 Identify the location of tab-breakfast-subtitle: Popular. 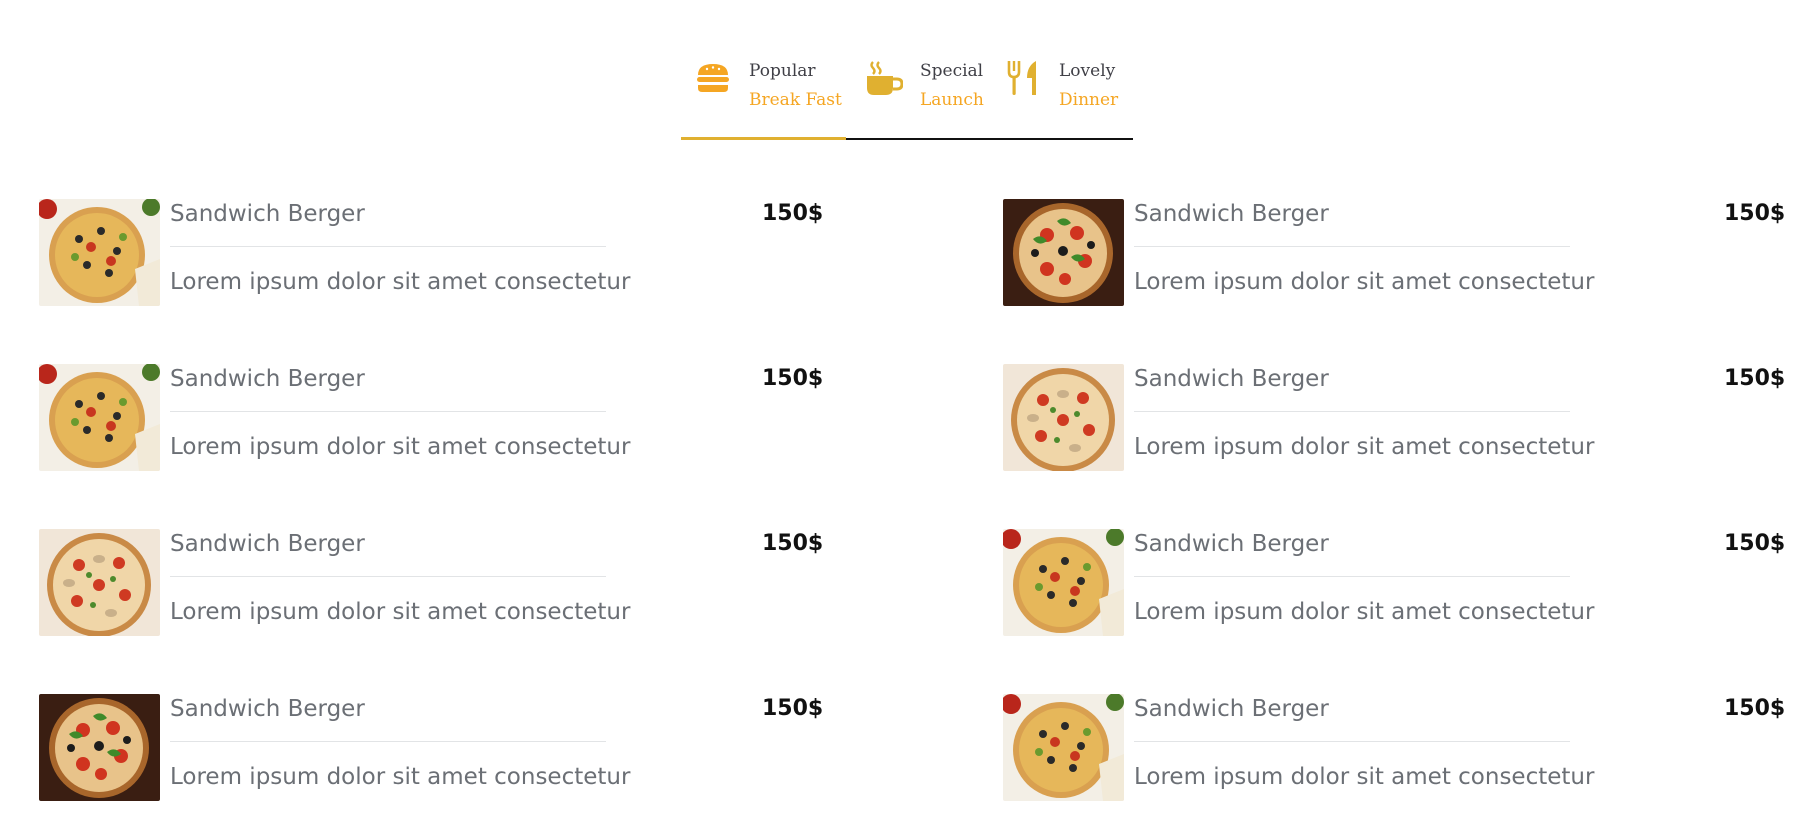
(782, 71).